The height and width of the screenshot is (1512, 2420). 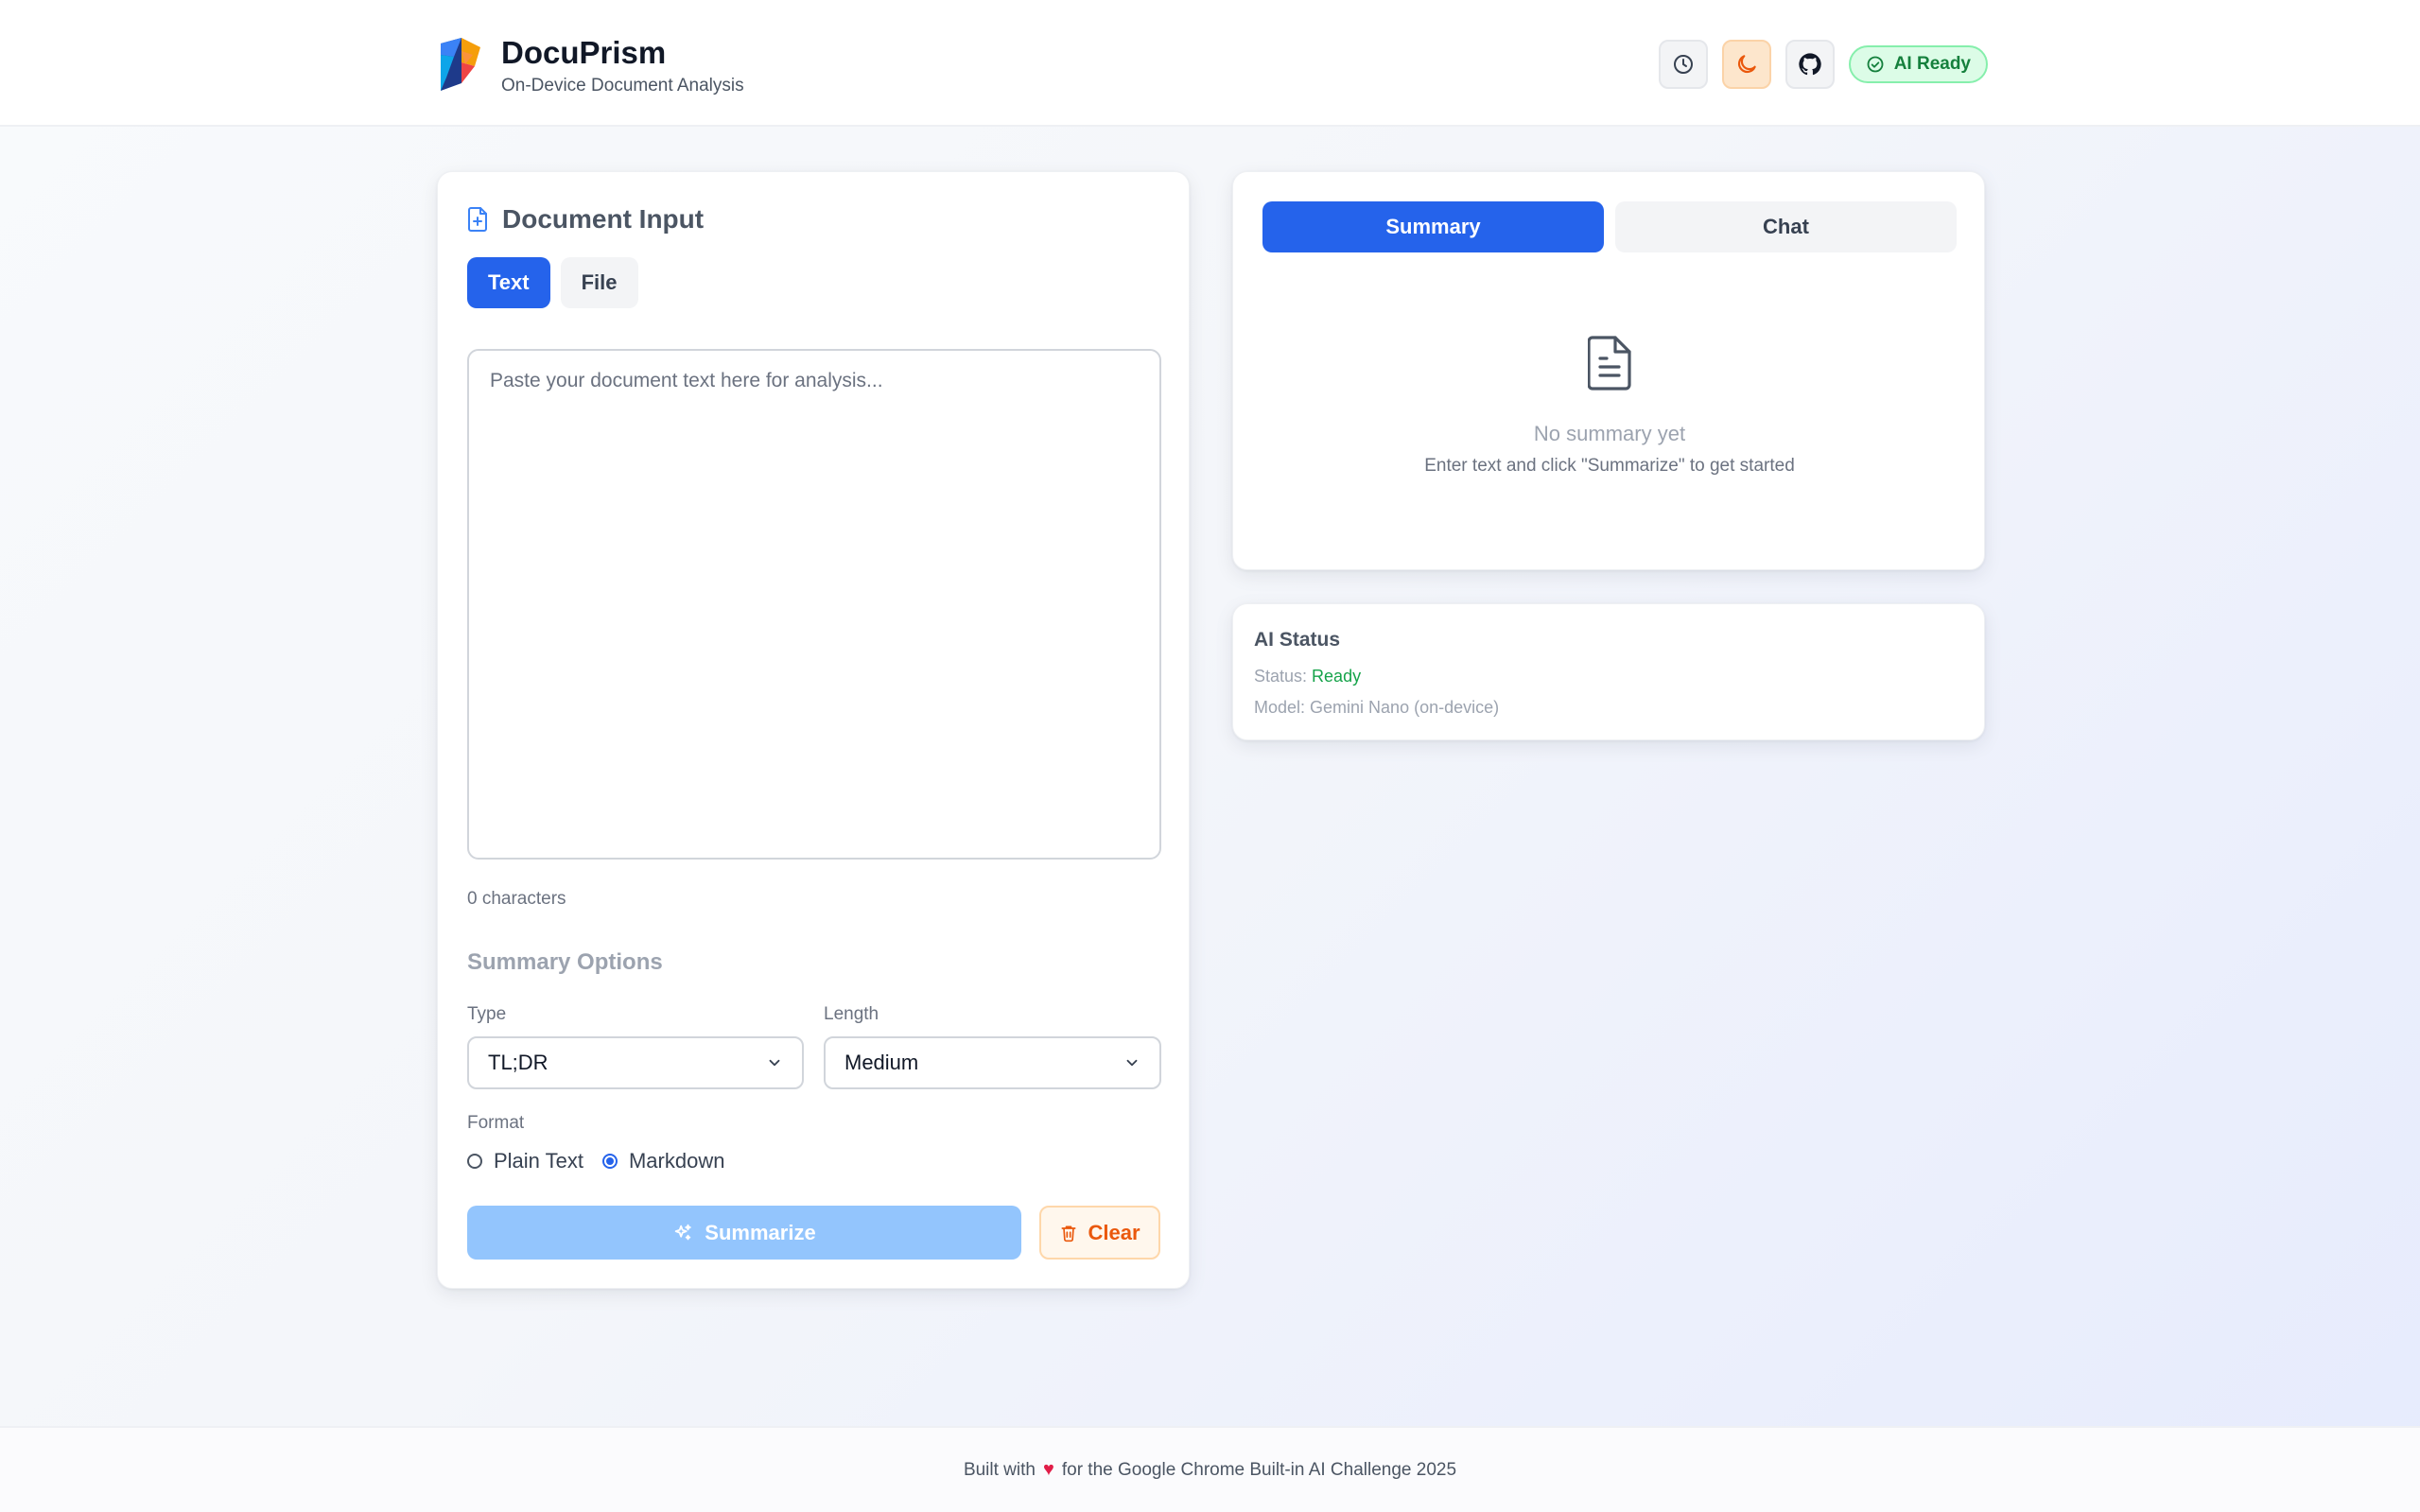 What do you see at coordinates (1298, 640) in the screenshot?
I see `ai-status-title: AI Status` at bounding box center [1298, 640].